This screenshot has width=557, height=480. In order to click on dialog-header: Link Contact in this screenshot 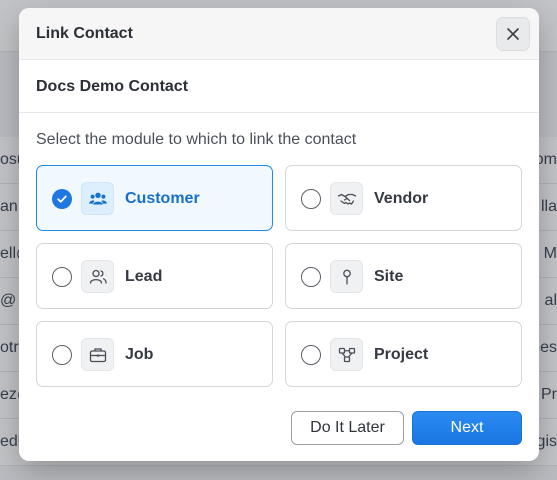, I will do `click(279, 34)`.